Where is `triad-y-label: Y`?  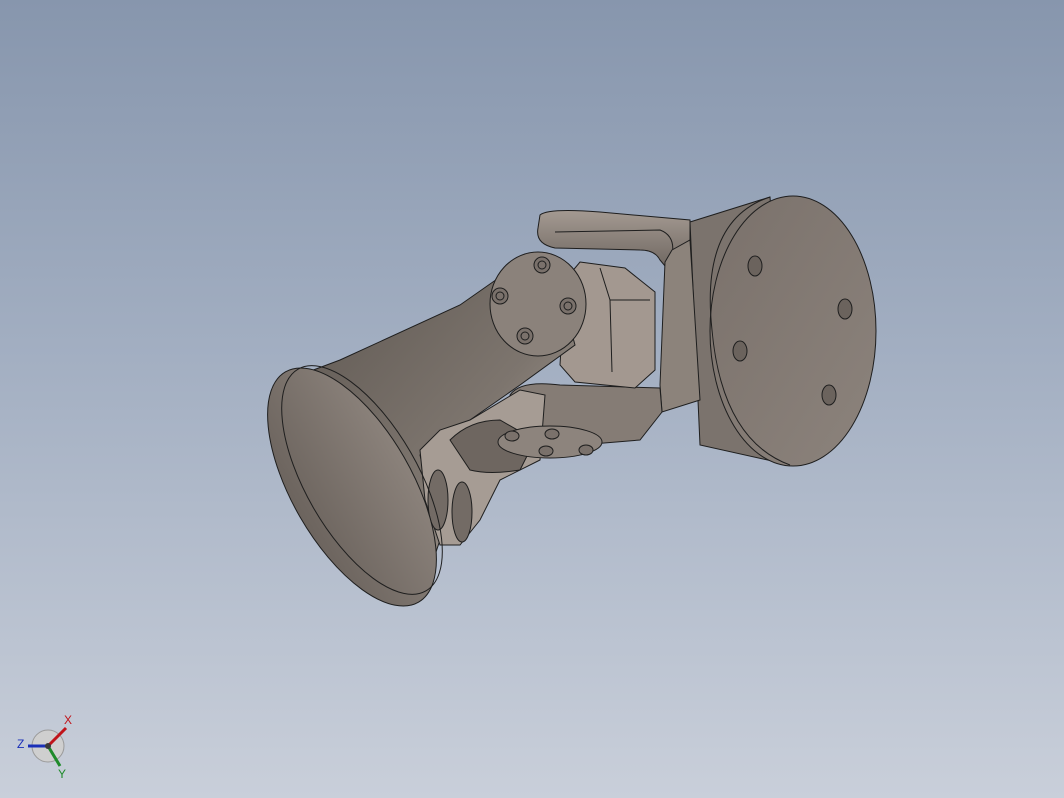 triad-y-label: Y is located at coordinates (62, 774).